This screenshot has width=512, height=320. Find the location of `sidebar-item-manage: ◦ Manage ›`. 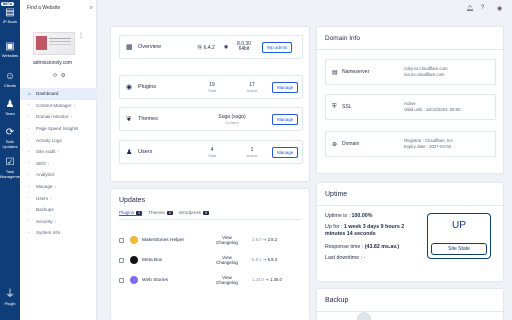

sidebar-item-manage: ◦ Manage › is located at coordinates (58, 187).